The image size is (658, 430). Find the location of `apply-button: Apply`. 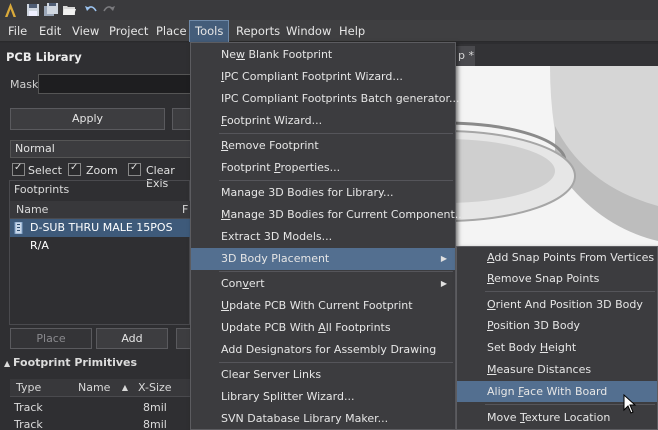

apply-button: Apply is located at coordinates (87, 119).